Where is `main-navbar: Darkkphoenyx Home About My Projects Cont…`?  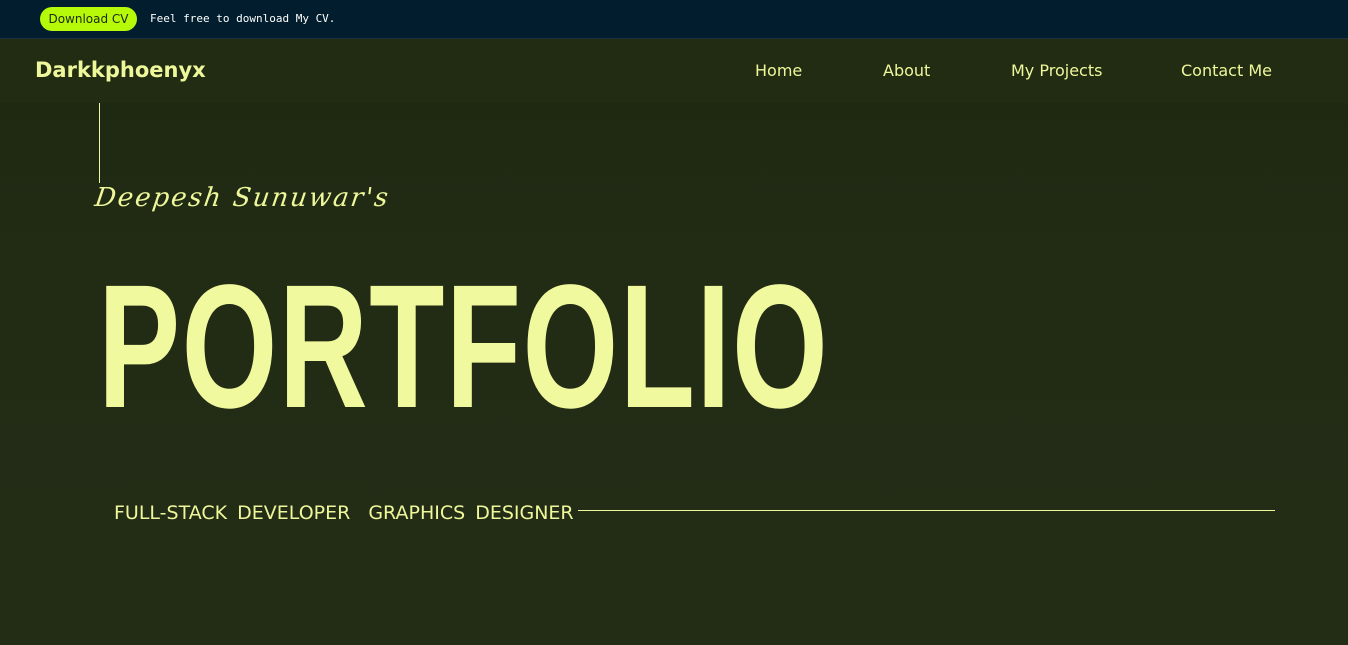 main-navbar: Darkkphoenyx Home About My Projects Cont… is located at coordinates (674, 71).